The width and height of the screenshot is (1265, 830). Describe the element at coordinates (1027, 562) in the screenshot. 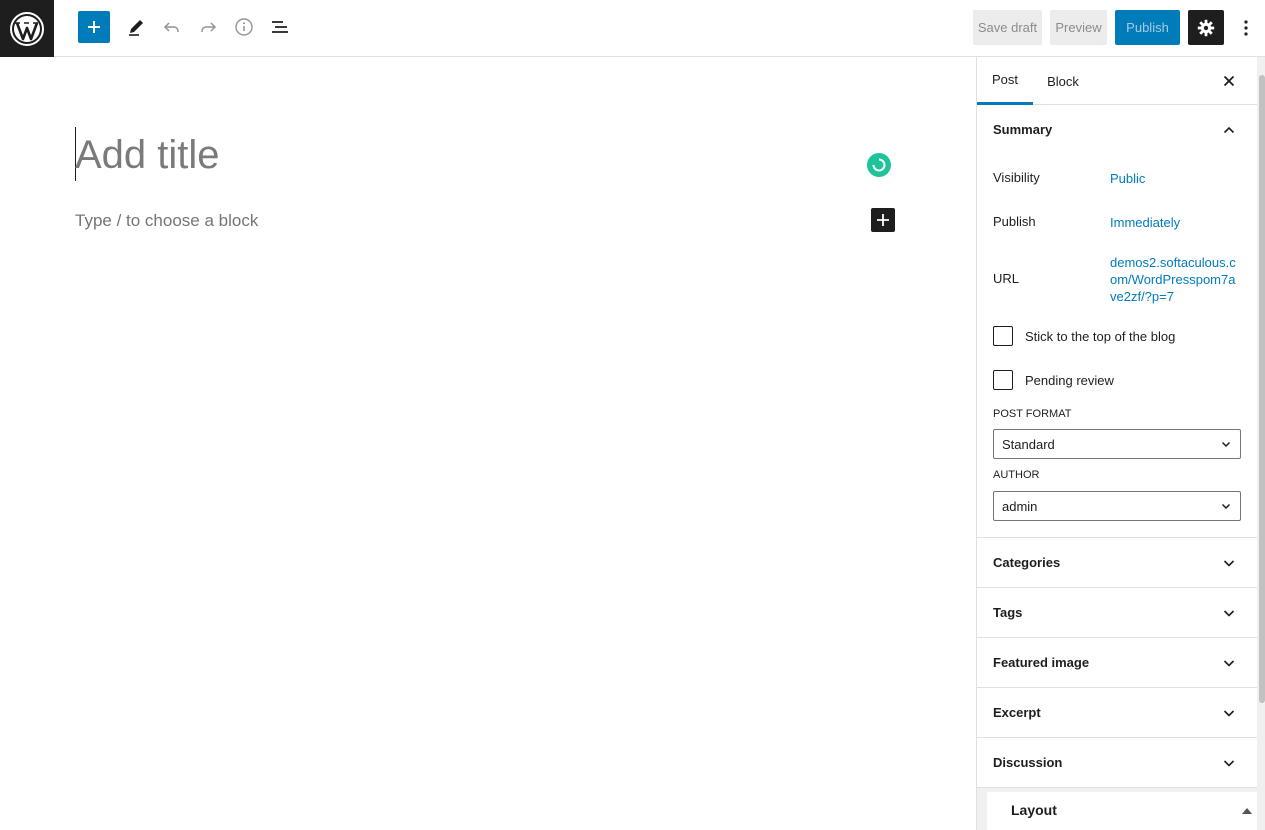

I see `categories-panel-title: Categories` at that location.